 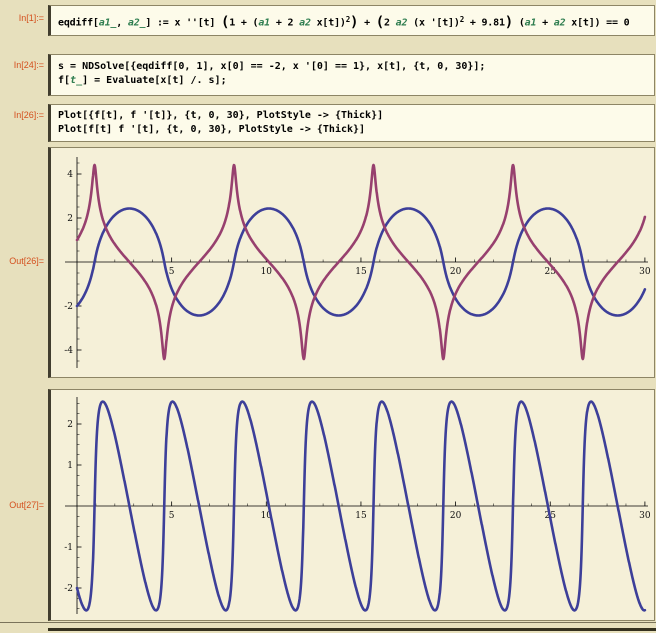 What do you see at coordinates (328, 622) in the screenshot?
I see `cell-insertion-line` at bounding box center [328, 622].